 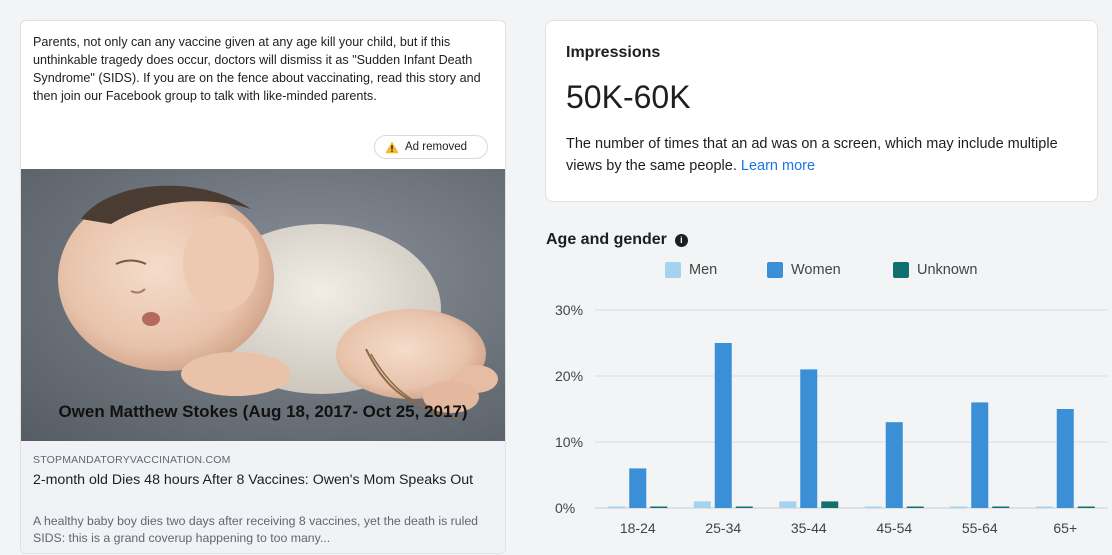 What do you see at coordinates (723, 528) in the screenshot?
I see `x-tick-label: 25-34` at bounding box center [723, 528].